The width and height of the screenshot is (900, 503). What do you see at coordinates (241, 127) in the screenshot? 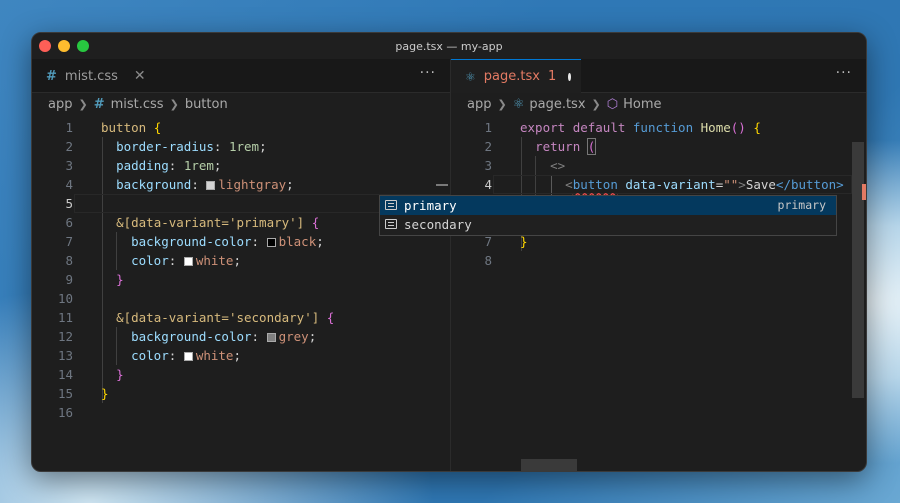
I see `code-line: 1 button {` at bounding box center [241, 127].